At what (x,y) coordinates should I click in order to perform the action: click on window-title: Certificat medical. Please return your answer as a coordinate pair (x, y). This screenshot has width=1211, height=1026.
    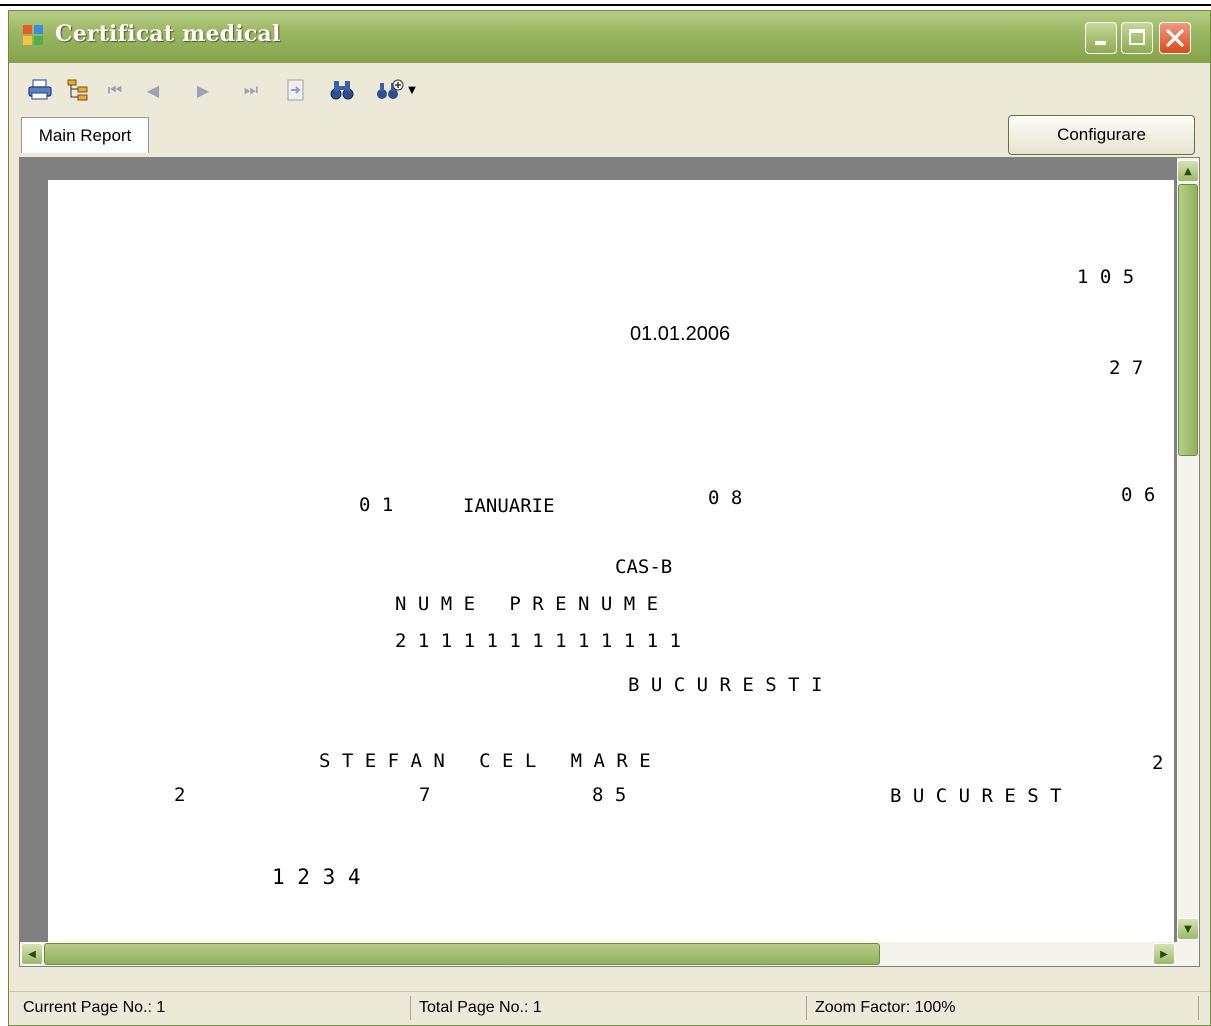
    Looking at the image, I should click on (168, 34).